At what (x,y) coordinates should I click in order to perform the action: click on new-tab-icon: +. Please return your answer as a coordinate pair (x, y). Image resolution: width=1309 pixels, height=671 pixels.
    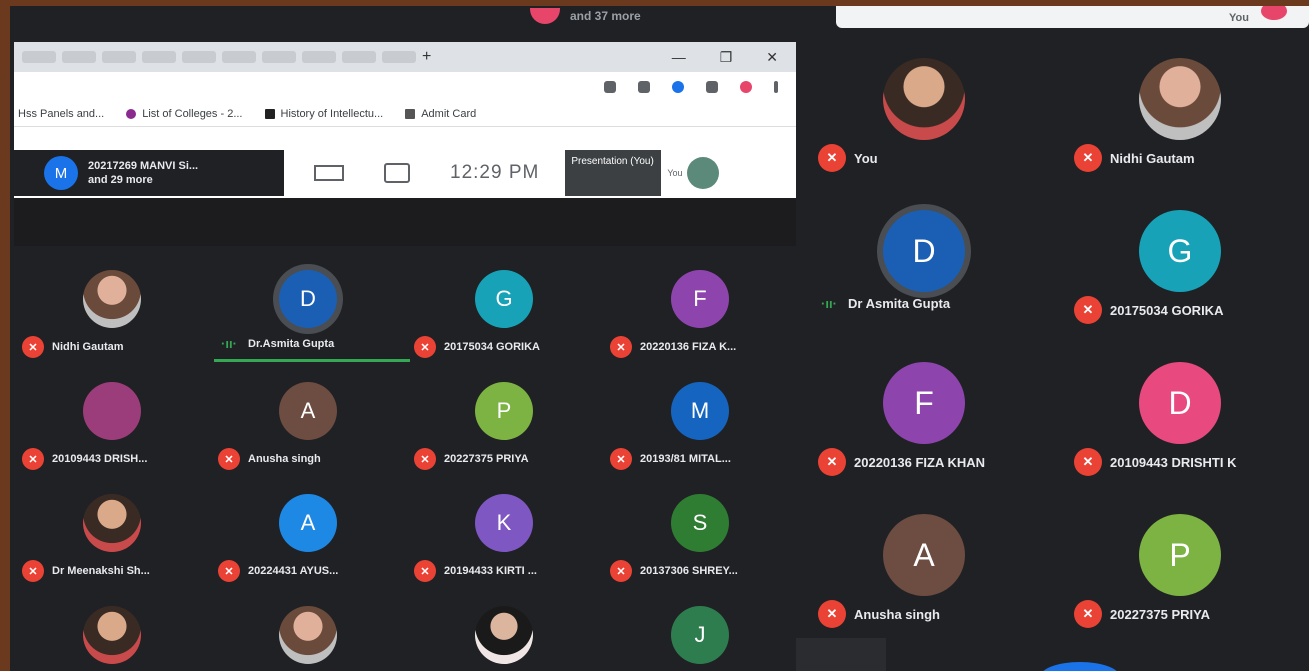
    Looking at the image, I should click on (426, 57).